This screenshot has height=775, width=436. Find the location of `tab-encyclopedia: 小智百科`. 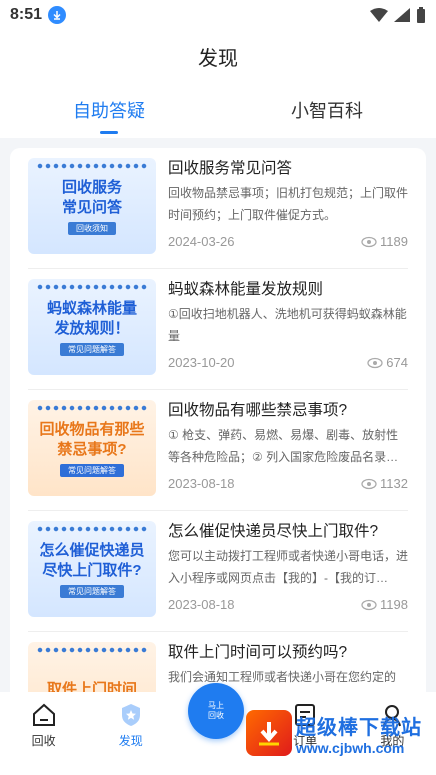

tab-encyclopedia: 小智百科 is located at coordinates (327, 110).